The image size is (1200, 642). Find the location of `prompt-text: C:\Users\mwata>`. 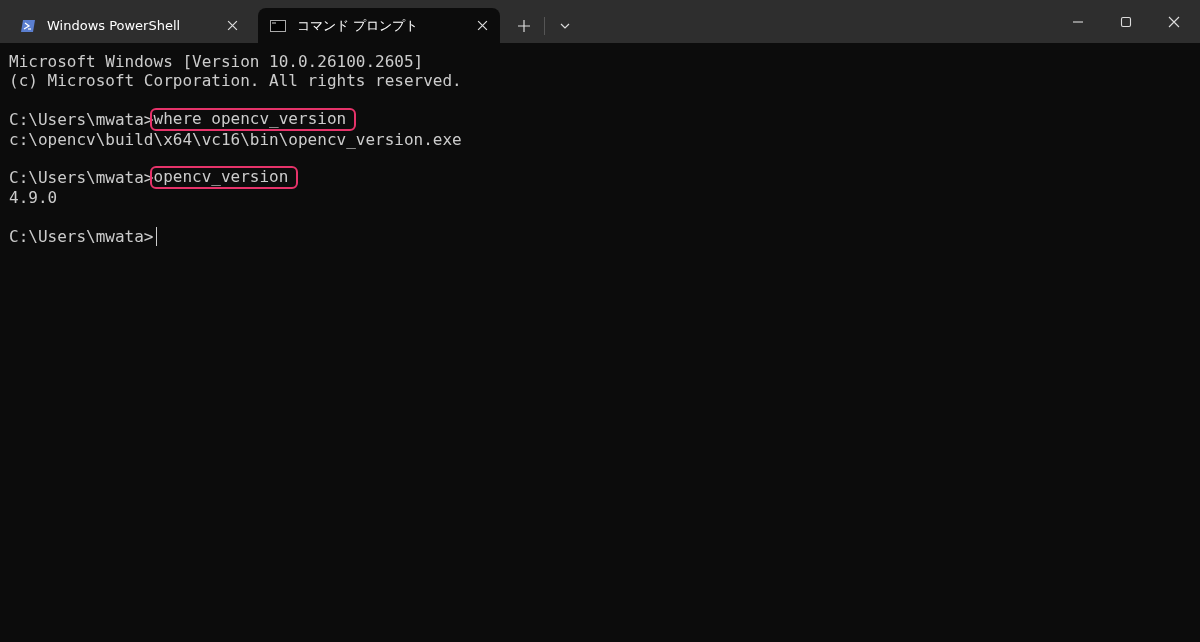

prompt-text: C:\Users\mwata> is located at coordinates (81, 236).